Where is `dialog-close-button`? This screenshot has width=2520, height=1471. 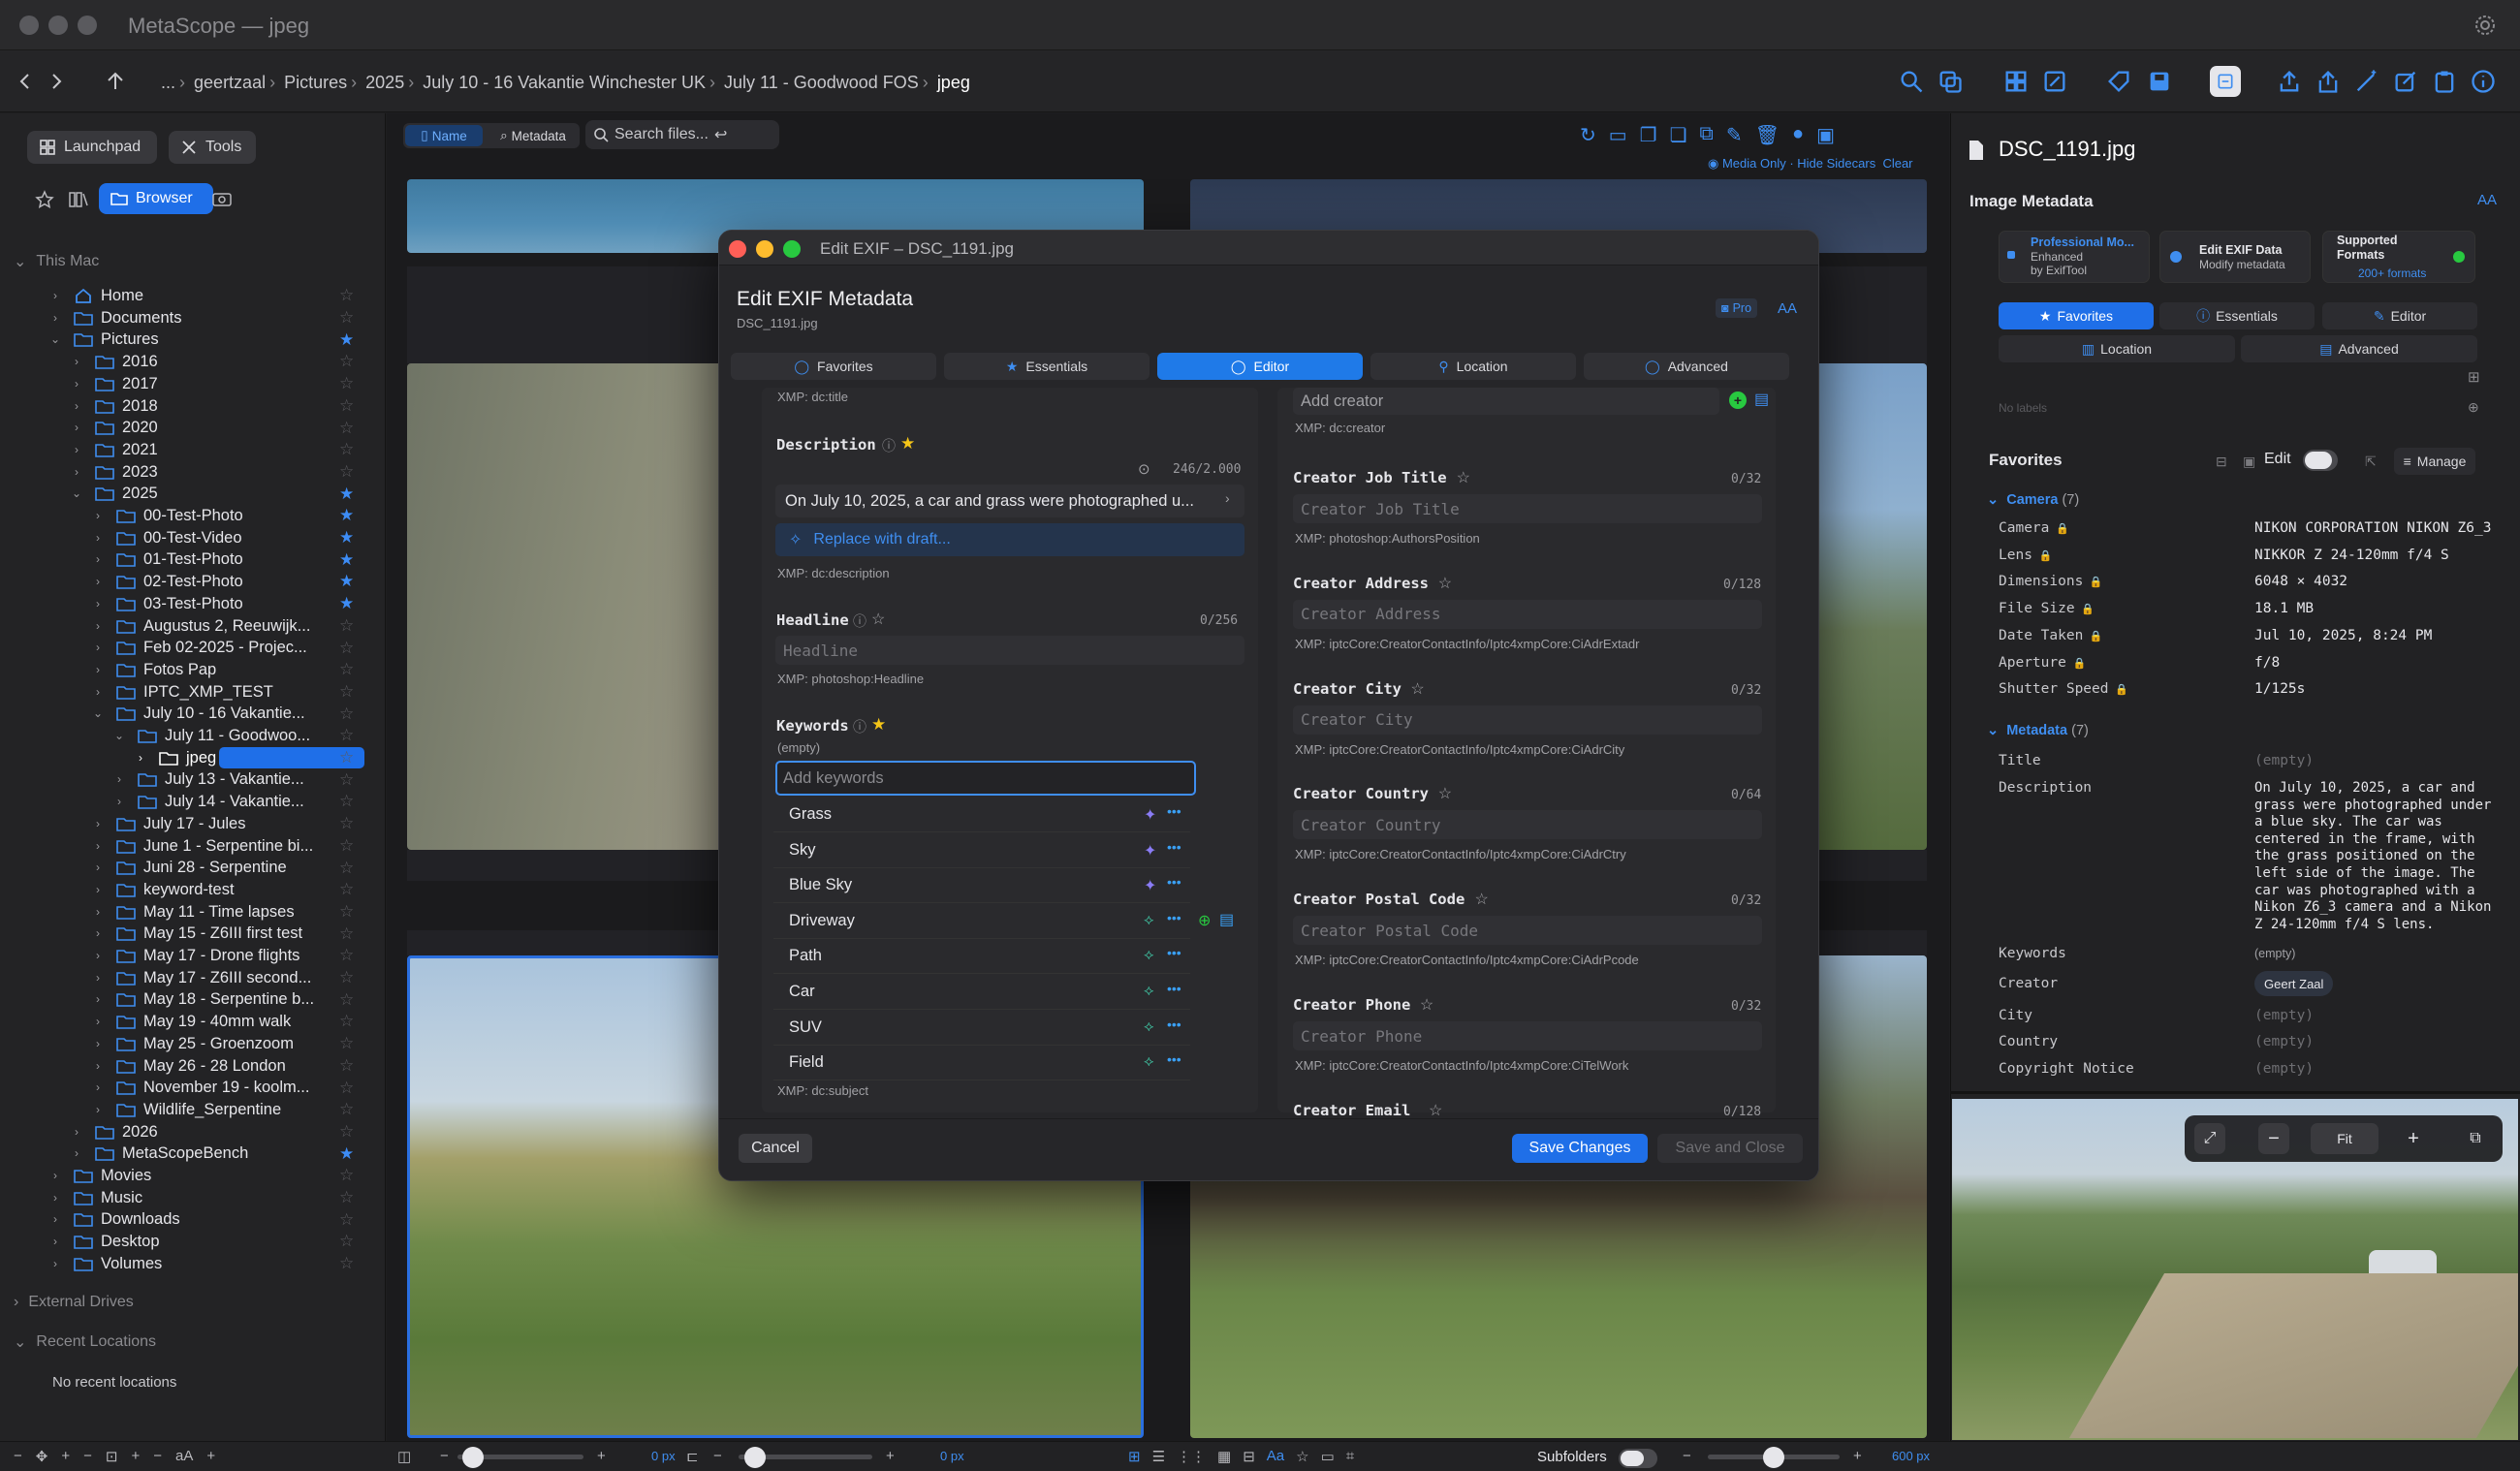 dialog-close-button is located at coordinates (738, 249).